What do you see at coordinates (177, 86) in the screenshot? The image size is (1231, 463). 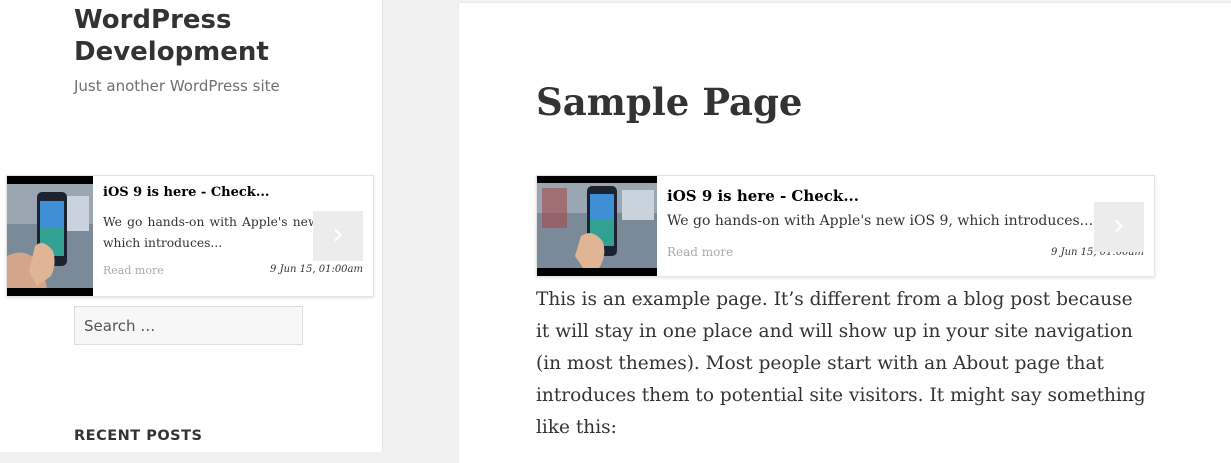 I see `site-description: Just another WordPress site` at bounding box center [177, 86].